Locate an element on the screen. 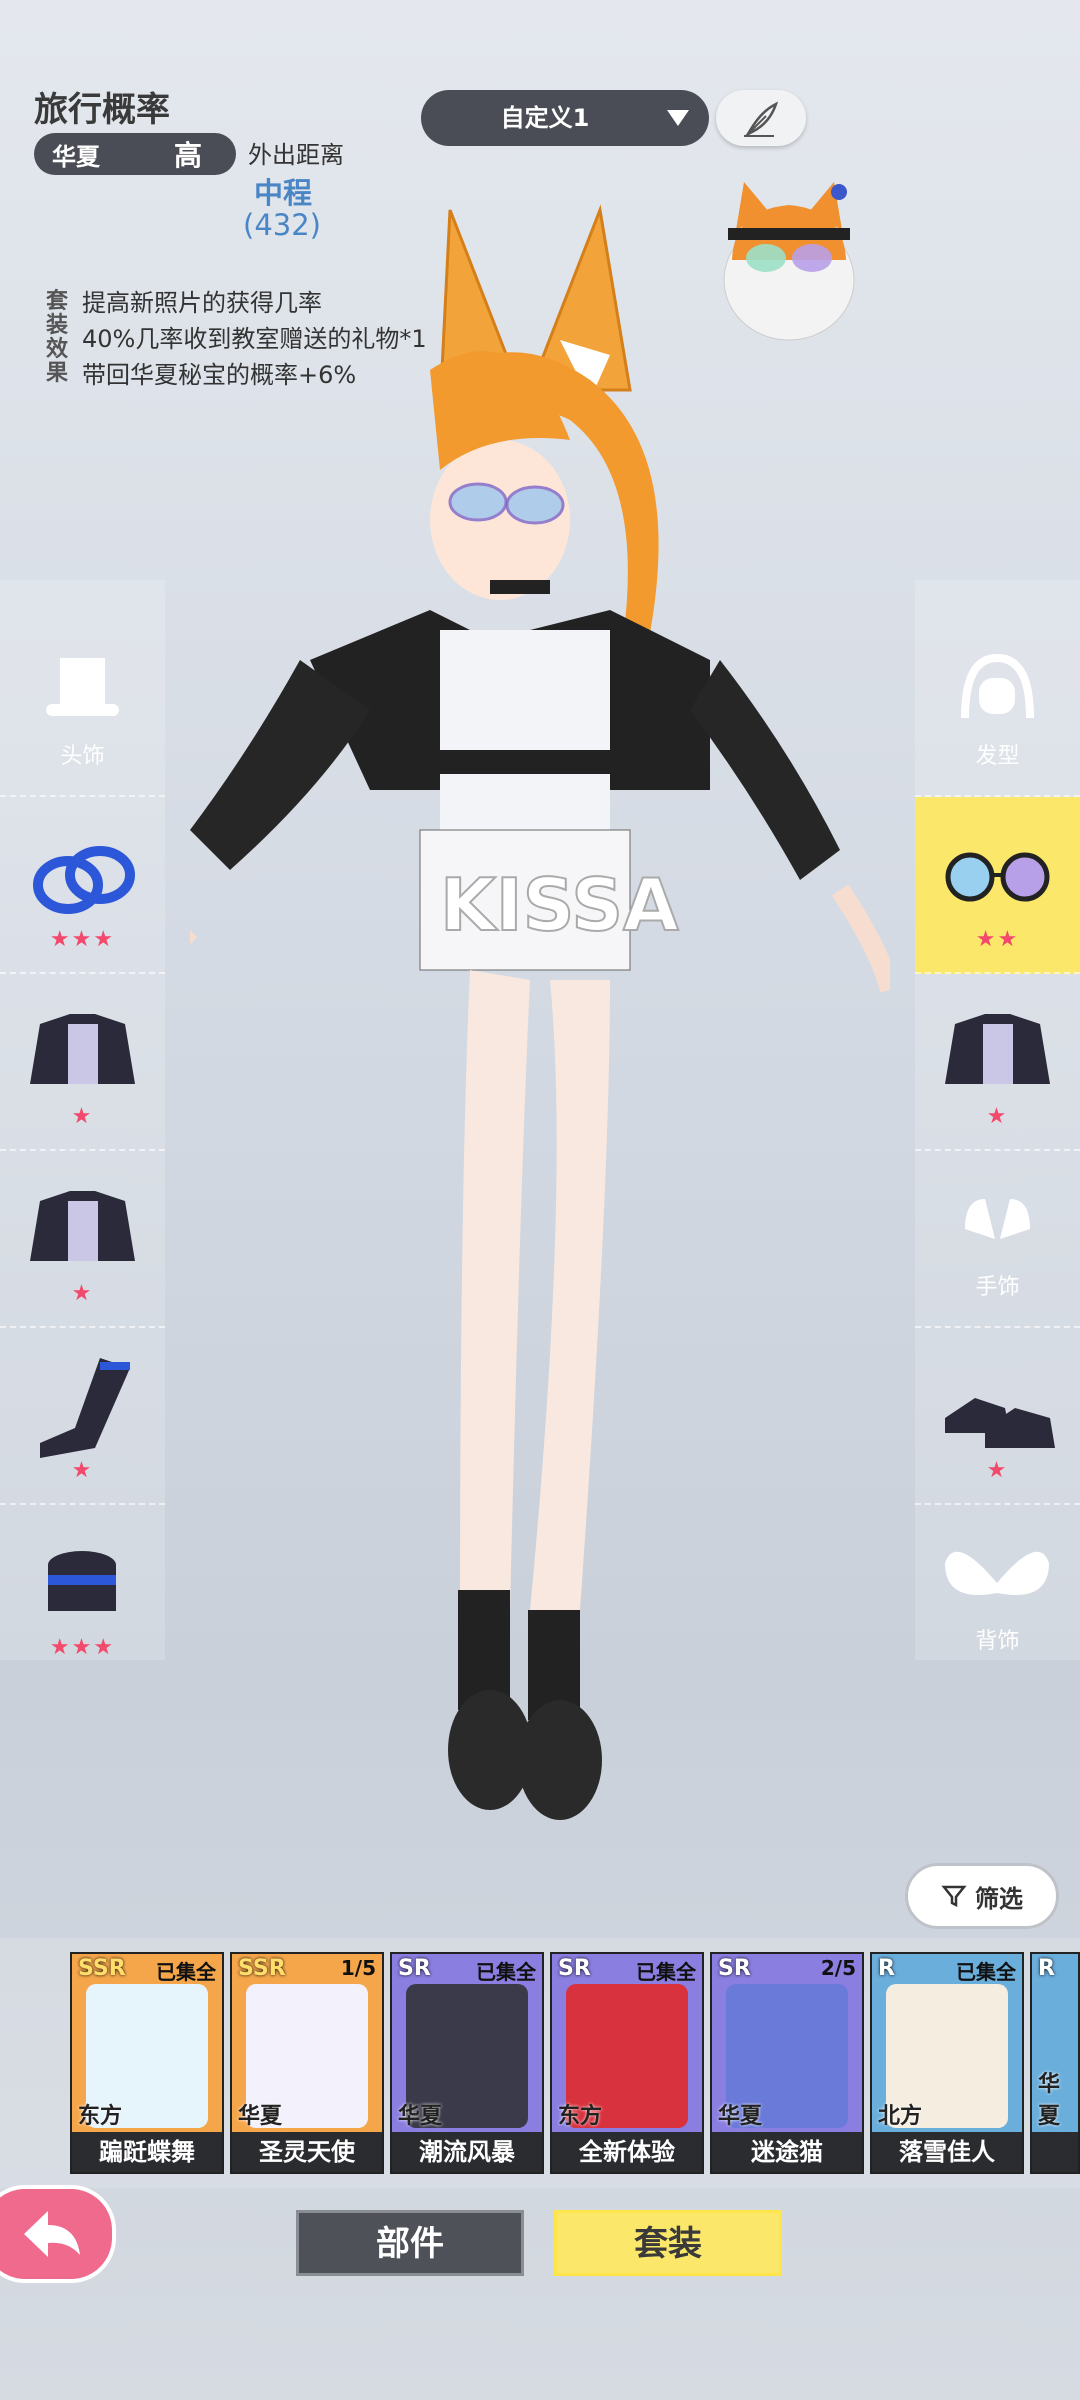 Image resolution: width=1080 pixels, height=2400 pixels. suit-card: SSR 已集全 东方 蹁跹蝶舞 is located at coordinates (147, 2063).